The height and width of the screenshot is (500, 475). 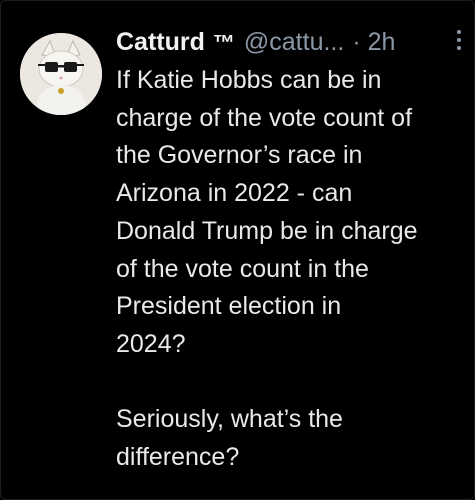 I want to click on cat-avatar-icon, so click(x=61, y=74).